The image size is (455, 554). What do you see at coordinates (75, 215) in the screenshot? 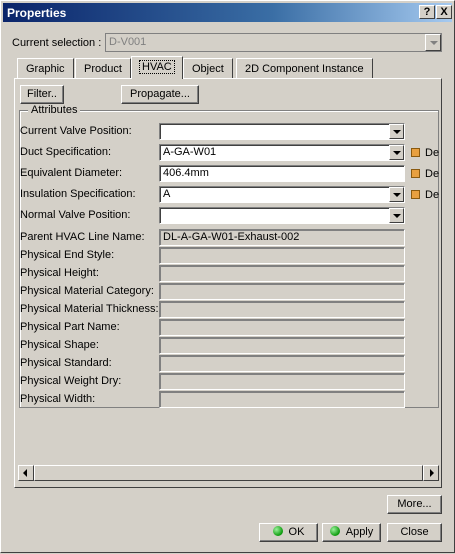
I see `attribute-label: Normal Valve Position:` at bounding box center [75, 215].